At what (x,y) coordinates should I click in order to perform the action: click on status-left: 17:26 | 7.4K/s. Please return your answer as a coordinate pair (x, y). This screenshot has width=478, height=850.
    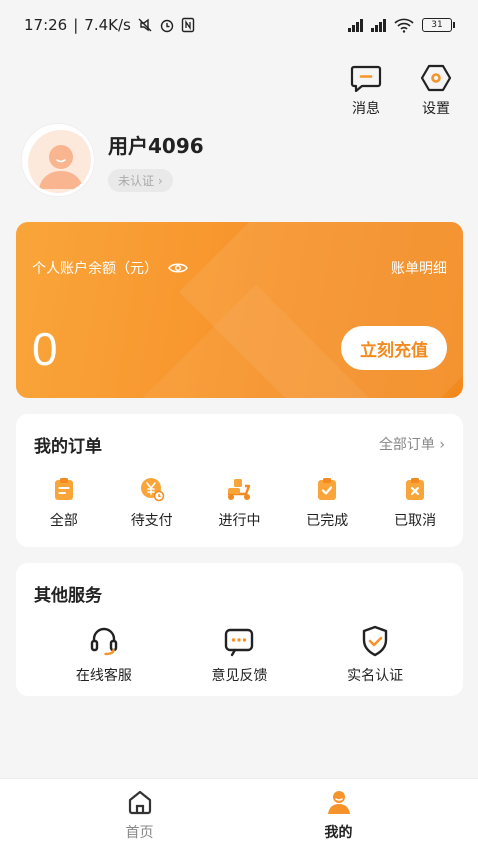
    Looking at the image, I should click on (109, 25).